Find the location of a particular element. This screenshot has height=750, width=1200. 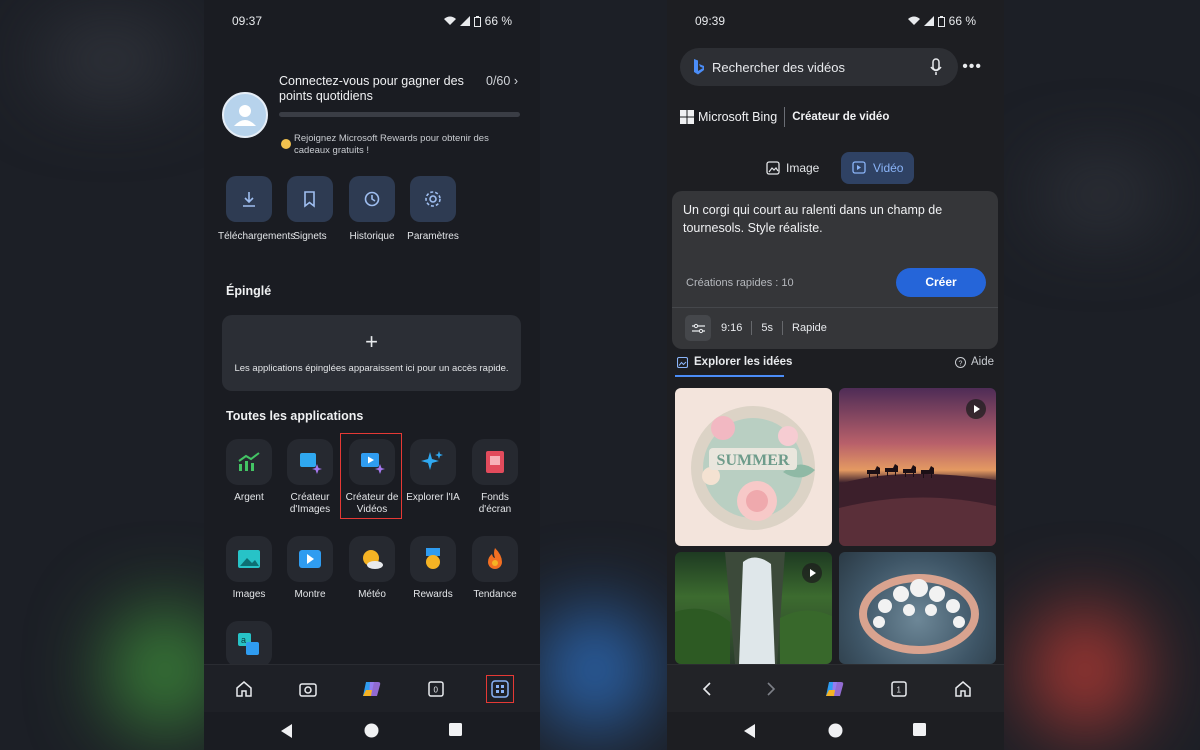

brand-divider is located at coordinates (785, 117).